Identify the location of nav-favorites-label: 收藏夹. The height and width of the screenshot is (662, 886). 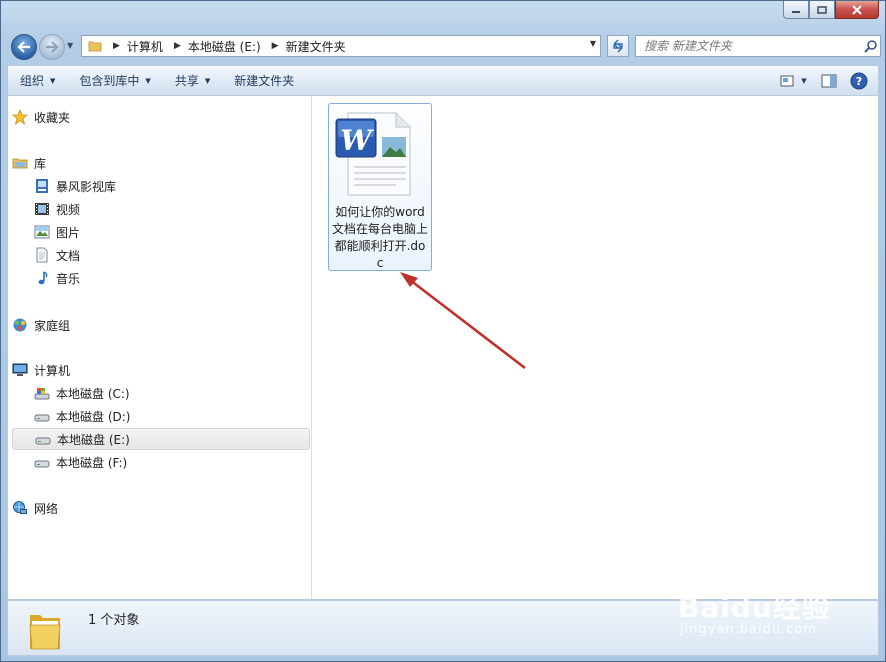
(52, 117).